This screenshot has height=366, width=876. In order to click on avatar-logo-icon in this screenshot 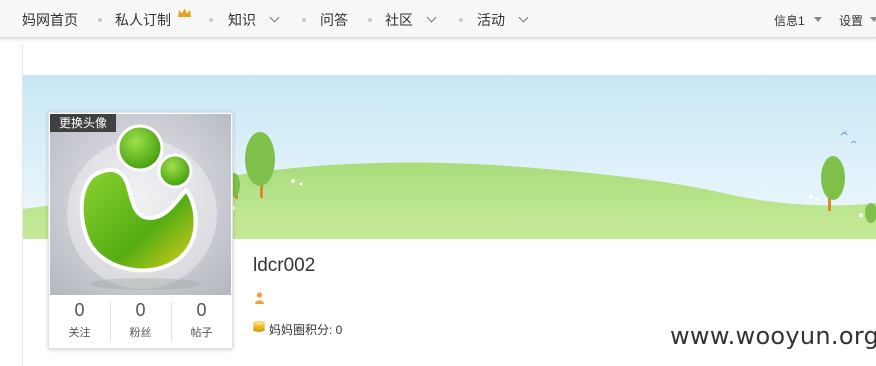, I will do `click(140, 204)`.